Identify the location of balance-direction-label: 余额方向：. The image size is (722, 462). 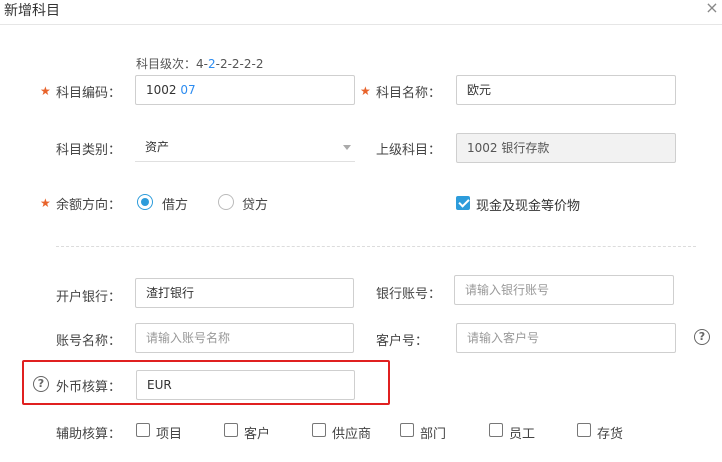
(89, 205).